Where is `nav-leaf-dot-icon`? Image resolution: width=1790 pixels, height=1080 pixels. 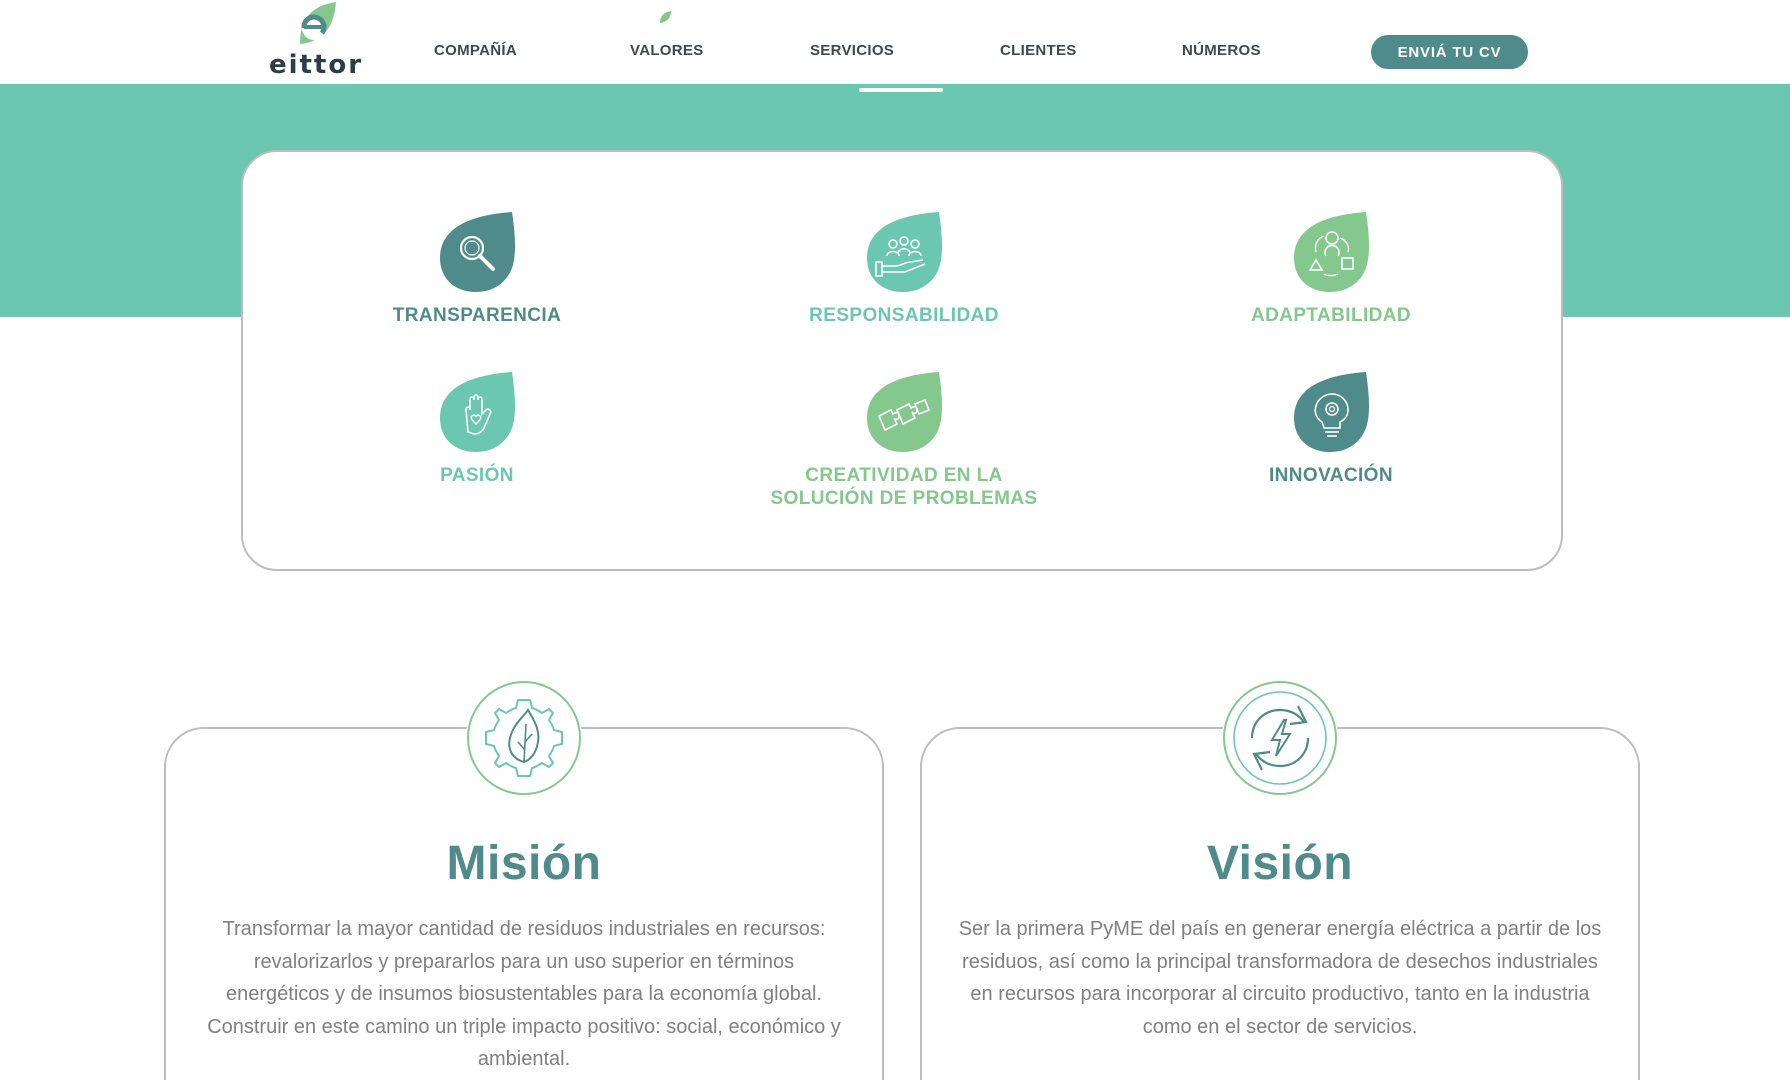
nav-leaf-dot-icon is located at coordinates (665, 17).